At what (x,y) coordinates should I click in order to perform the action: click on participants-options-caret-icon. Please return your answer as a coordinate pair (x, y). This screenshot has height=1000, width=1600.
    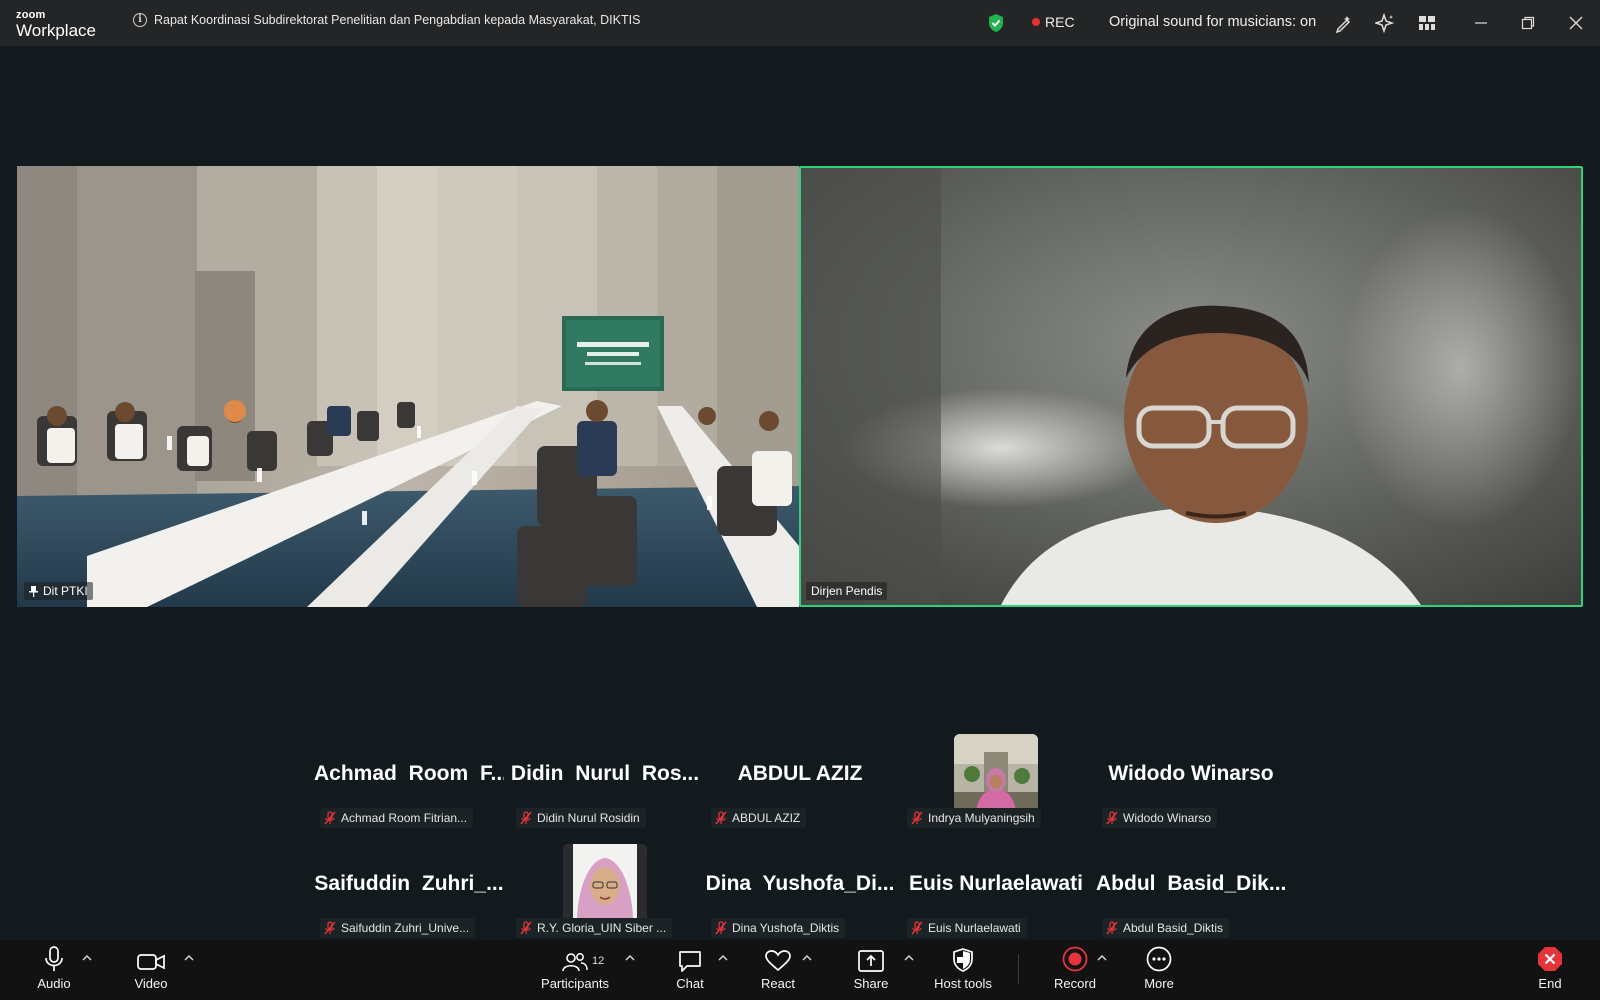
    Looking at the image, I should click on (631, 959).